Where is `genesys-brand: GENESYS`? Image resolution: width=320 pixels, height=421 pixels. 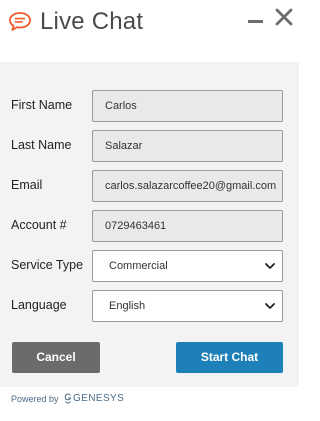
genesys-brand: GENESYS is located at coordinates (98, 398).